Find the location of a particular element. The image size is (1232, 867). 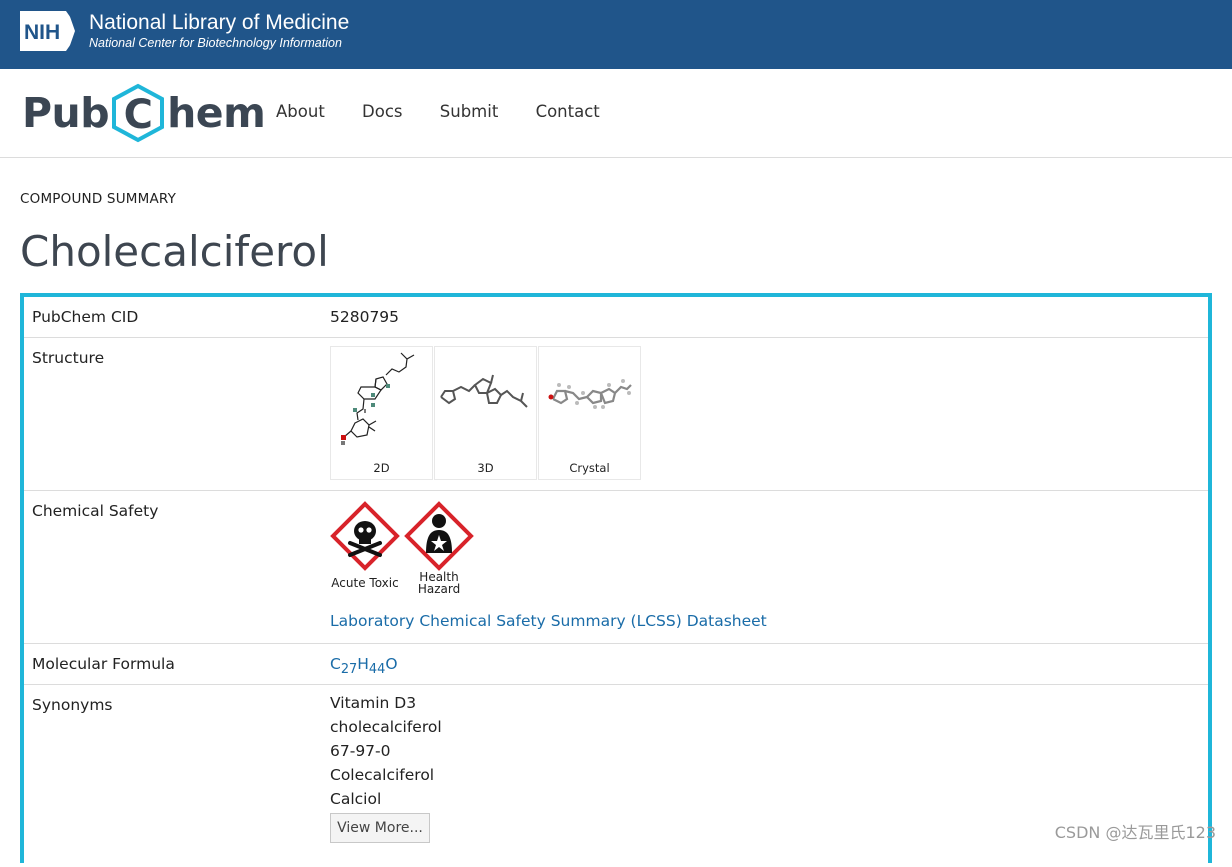

pubchem-header: Pub Chem About Docs Submit Contact is located at coordinates (616, 113).